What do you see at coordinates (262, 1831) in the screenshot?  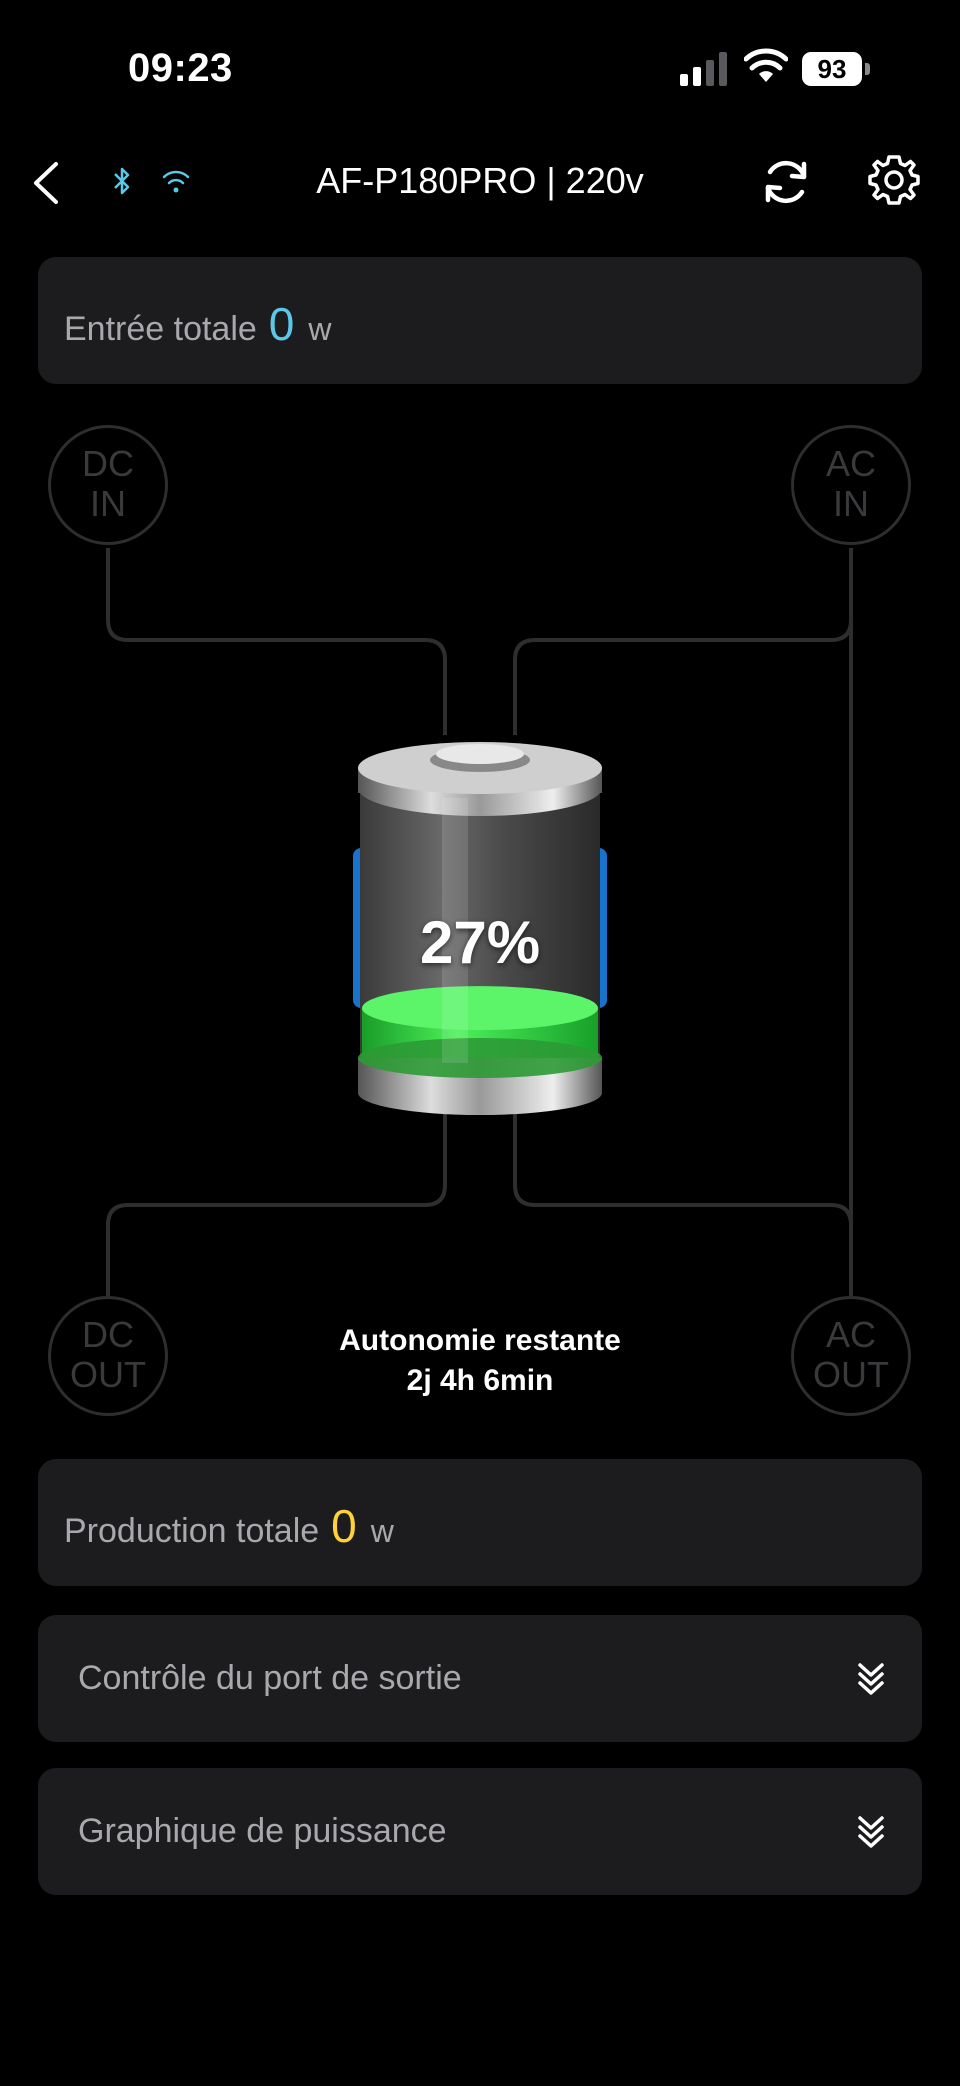 I see `power-graph-label: Graphique de puissance` at bounding box center [262, 1831].